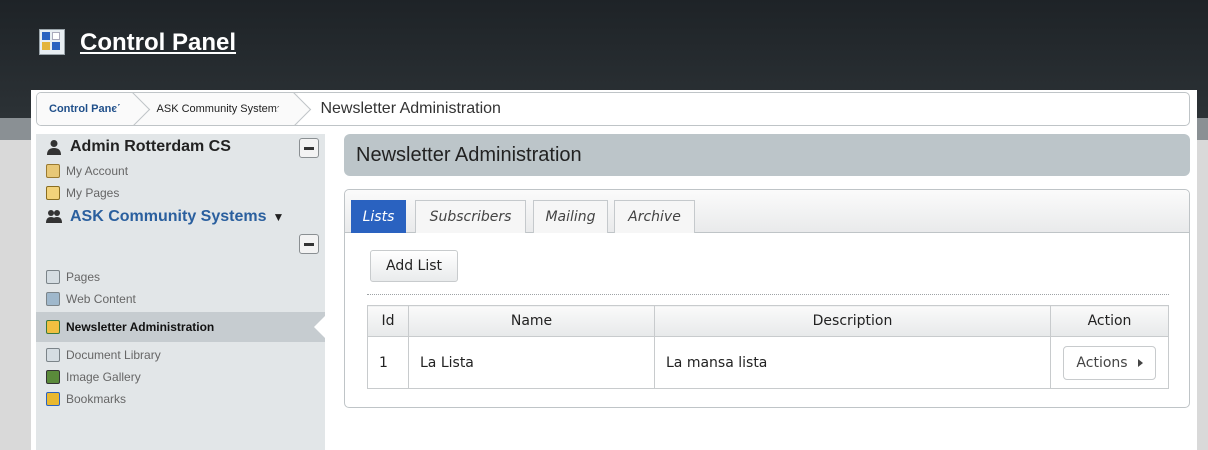  I want to click on column-header-action: Action, so click(1109, 321).